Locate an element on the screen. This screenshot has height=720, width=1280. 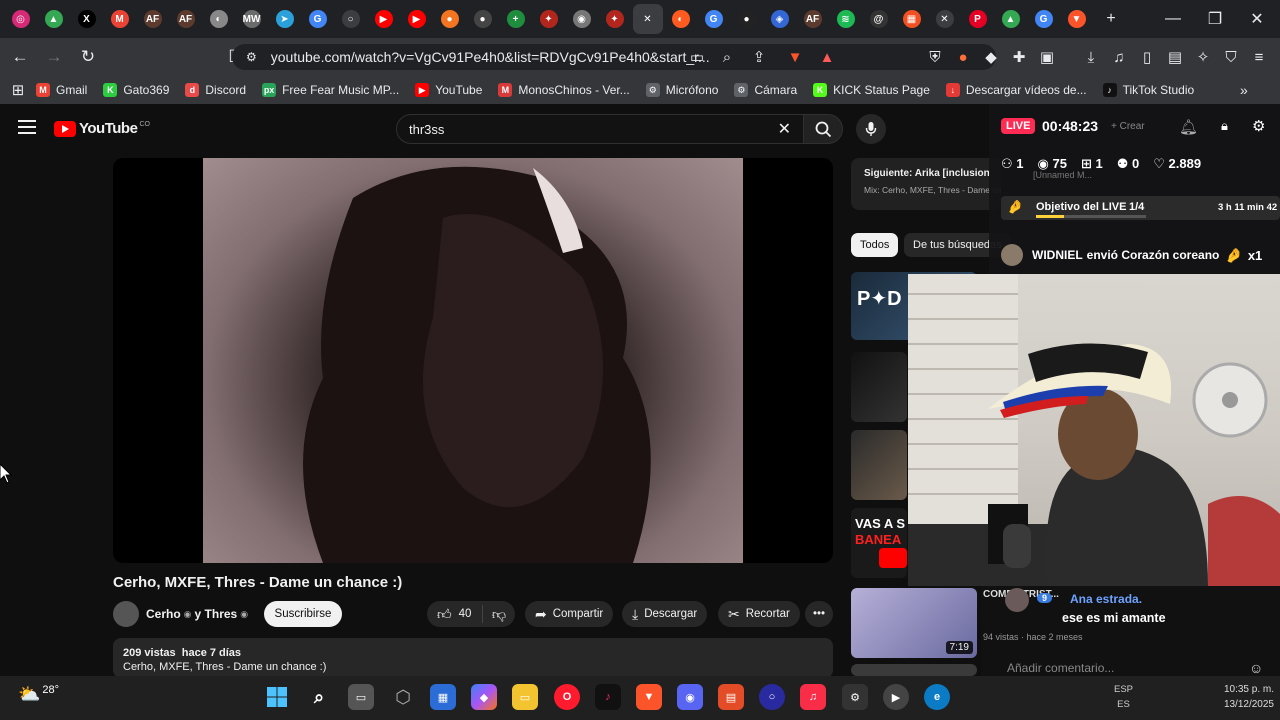
zoom-icon: ⌕ is located at coordinates (727, 57).